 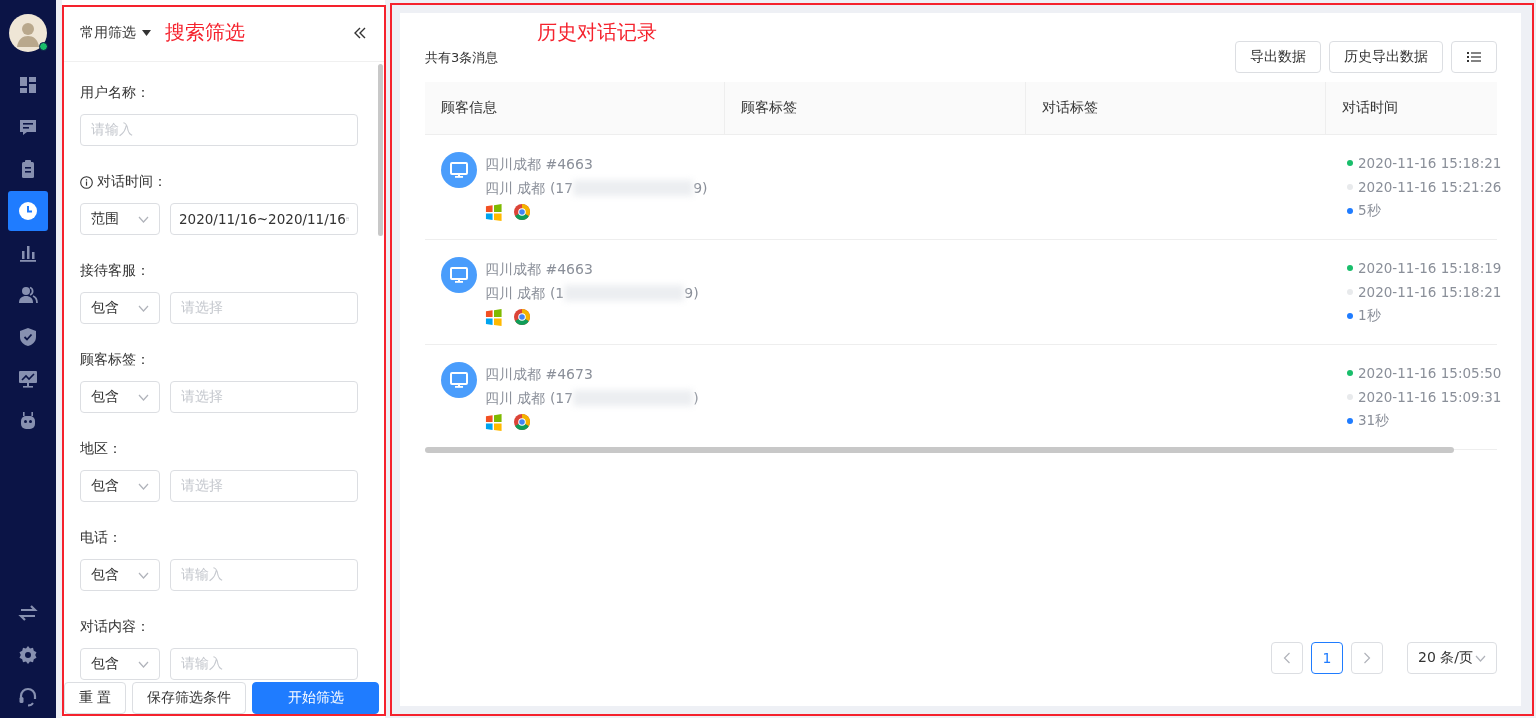 What do you see at coordinates (86, 182) in the screenshot?
I see `info-icon` at bounding box center [86, 182].